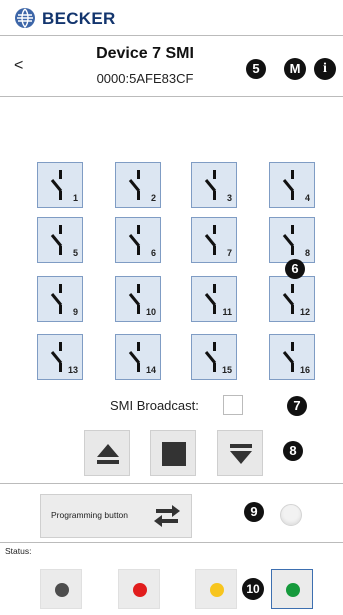  I want to click on broadcast-checkbox, so click(233, 405).